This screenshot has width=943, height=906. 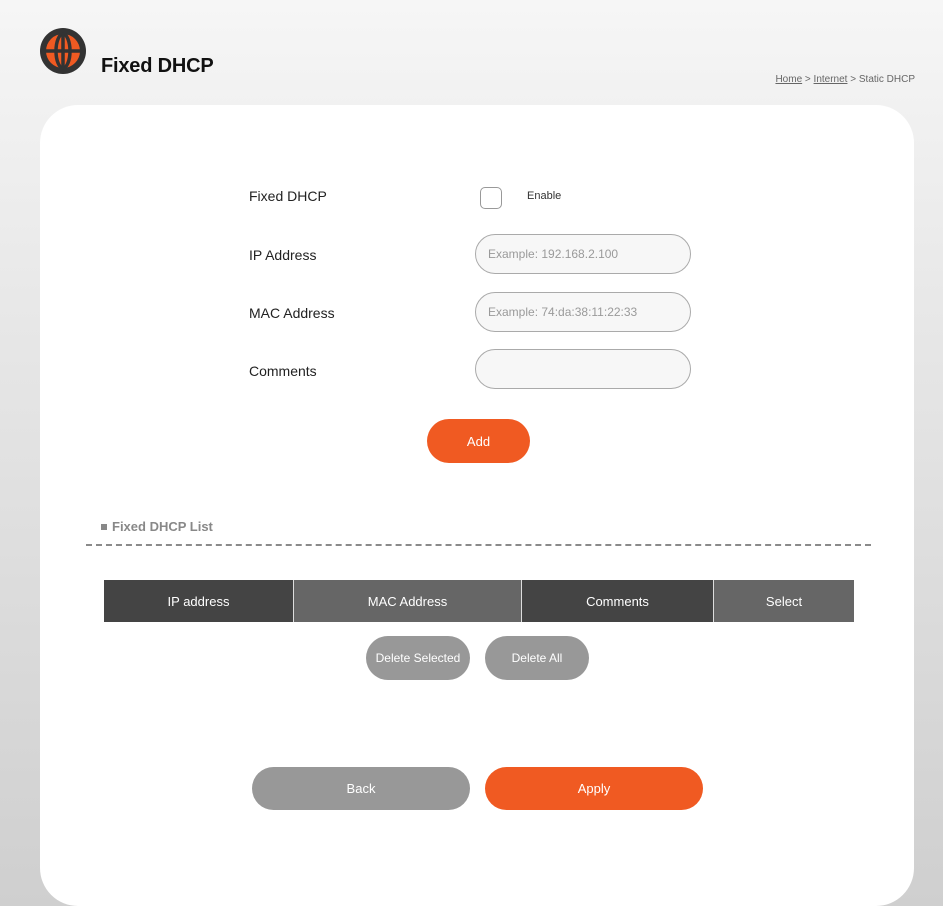 What do you see at coordinates (788, 79) in the screenshot?
I see `breadcrumb-home-link: Home` at bounding box center [788, 79].